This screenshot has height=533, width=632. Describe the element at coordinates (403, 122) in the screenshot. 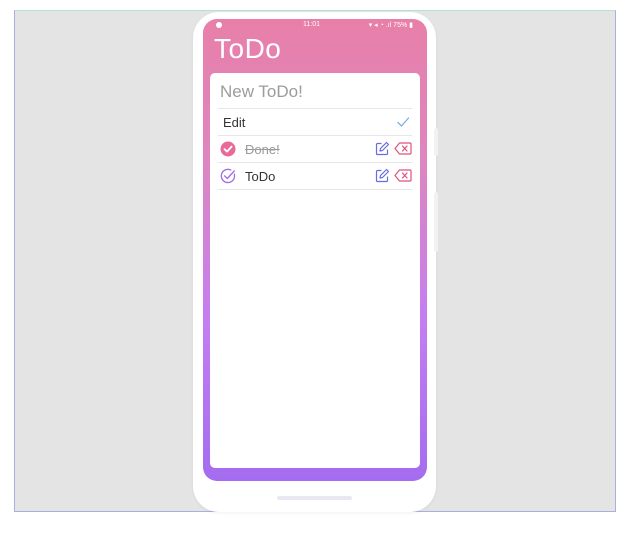

I see `check-icon` at that location.